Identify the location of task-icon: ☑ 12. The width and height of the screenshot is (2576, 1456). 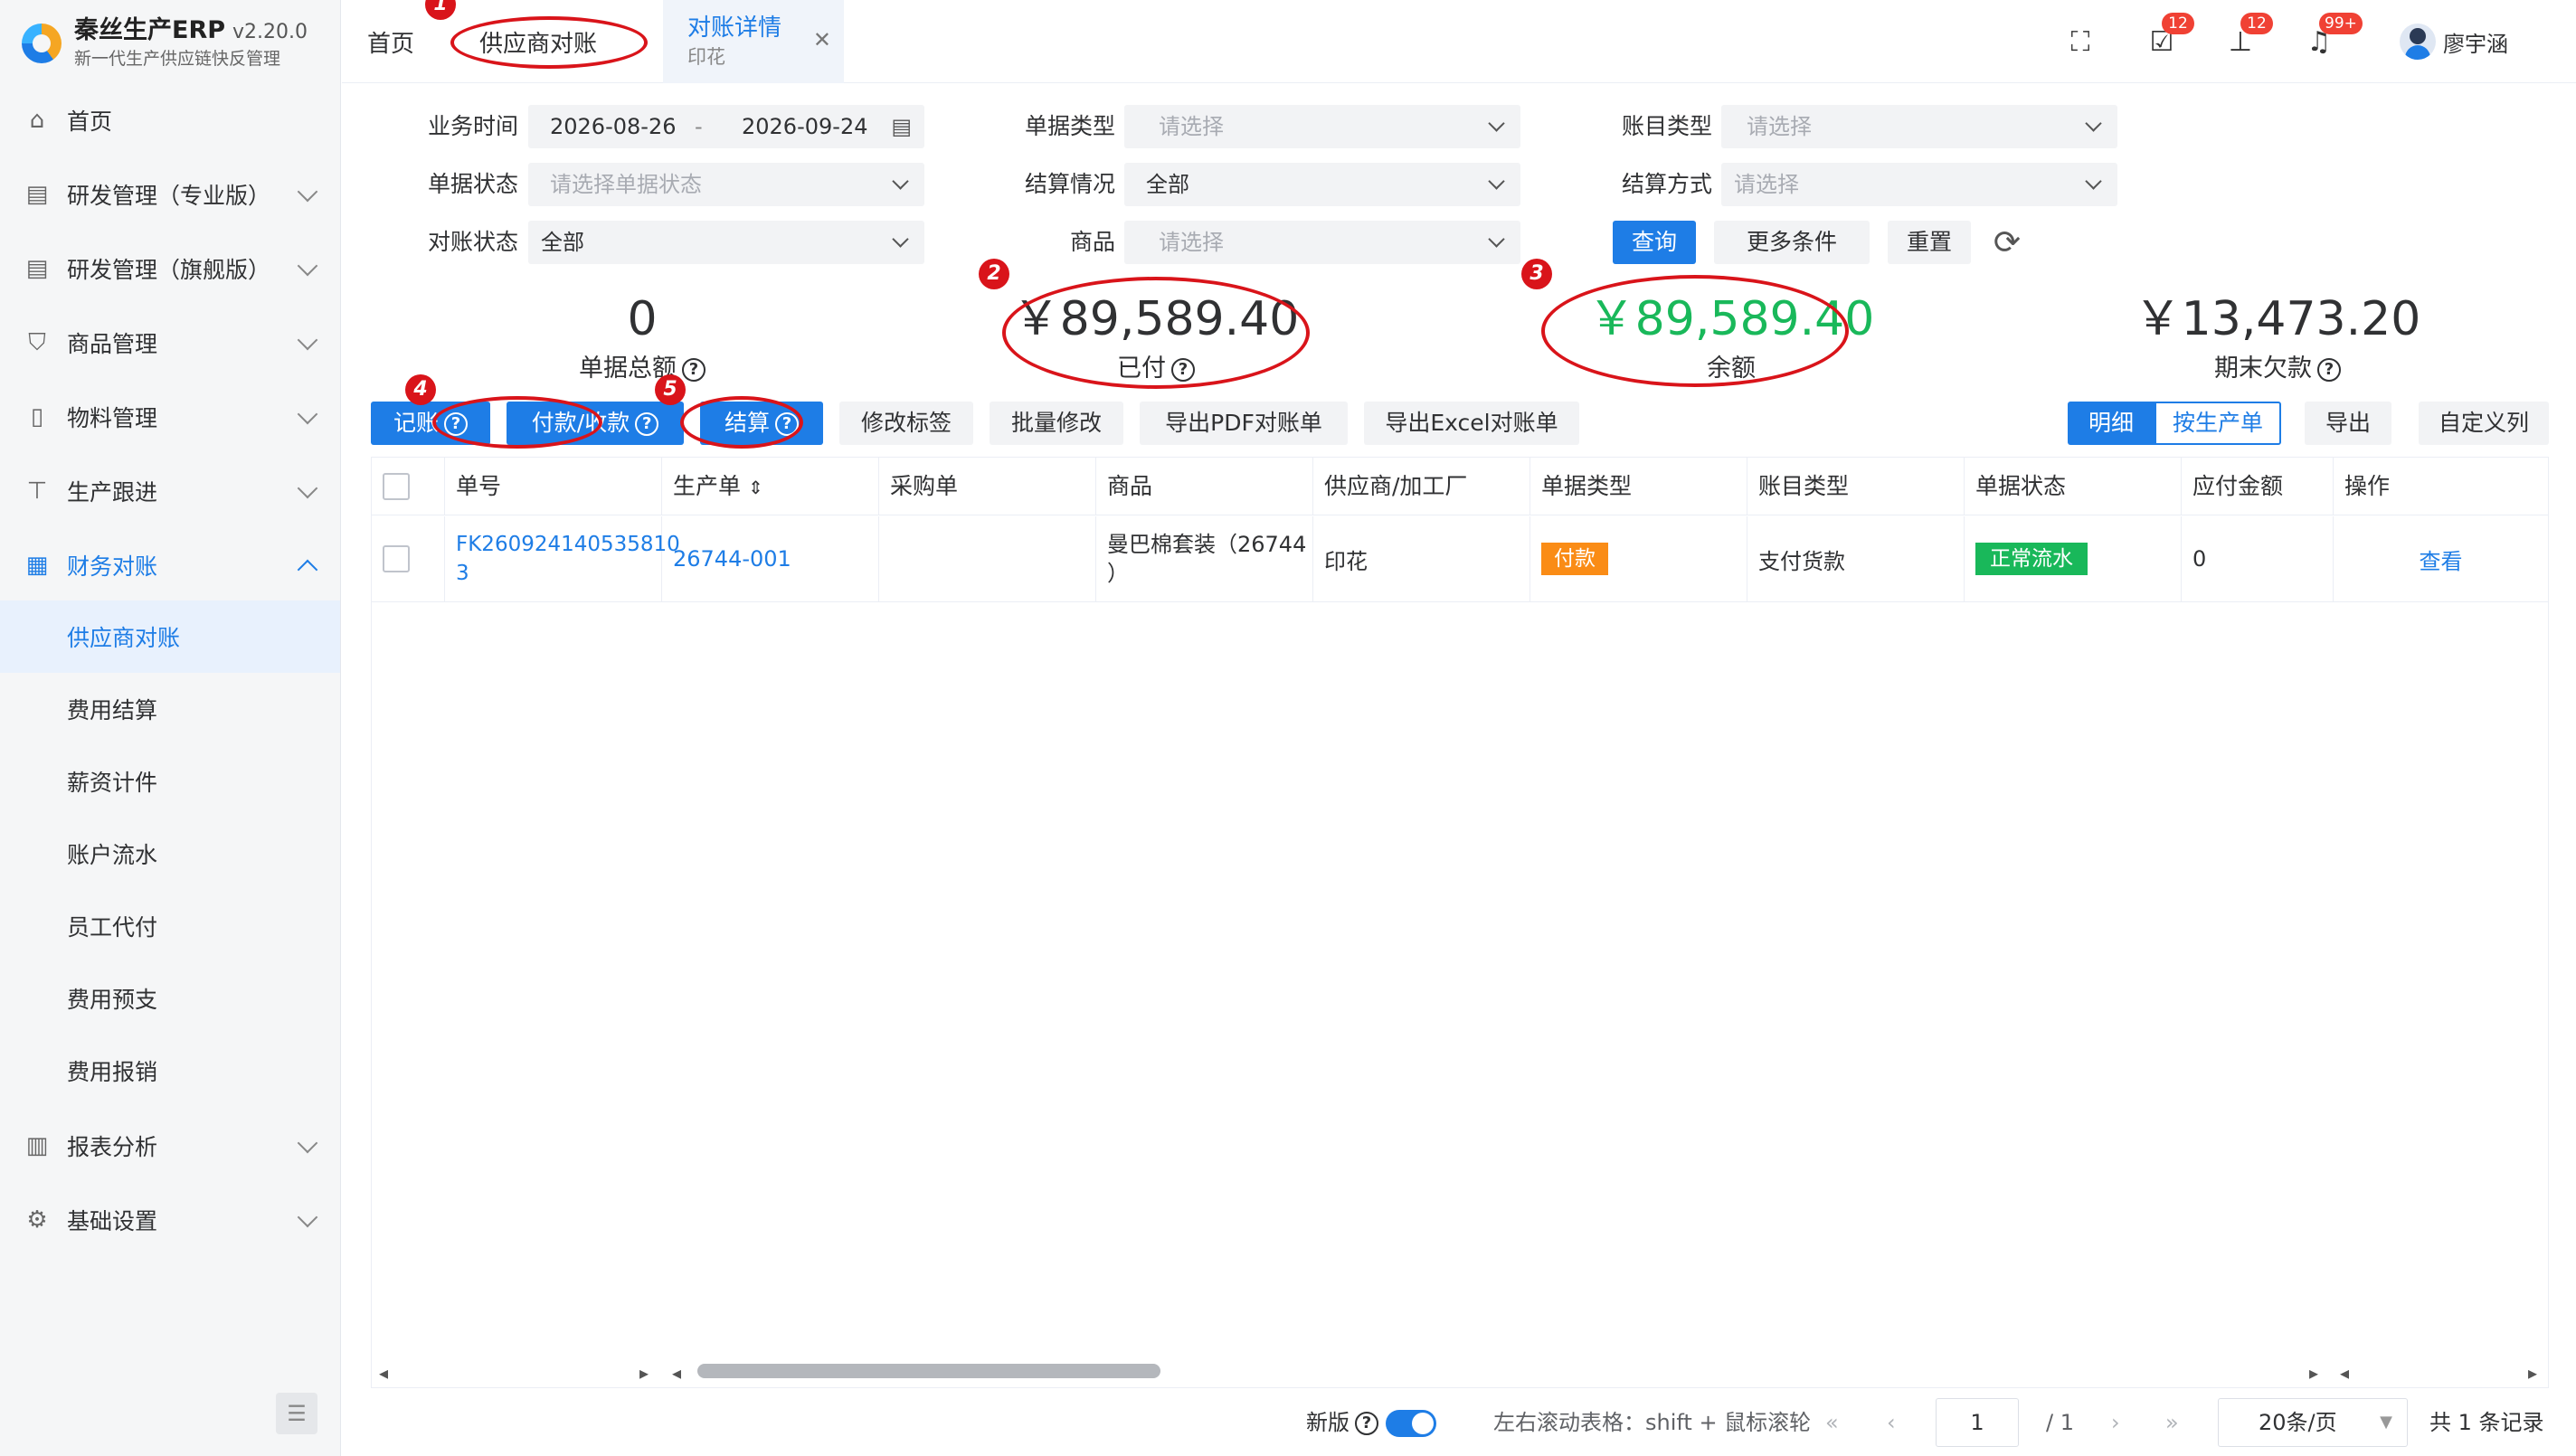
(2168, 37).